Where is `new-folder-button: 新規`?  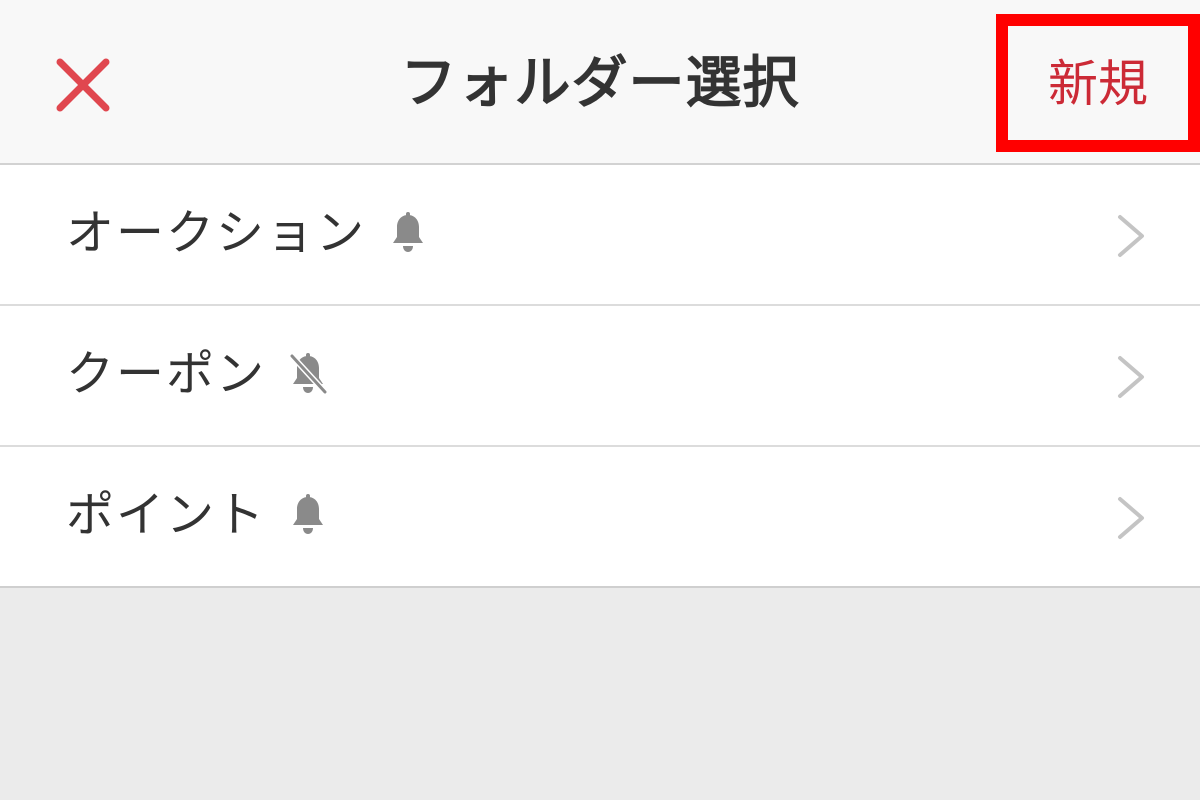
new-folder-button: 新規 is located at coordinates (1098, 83).